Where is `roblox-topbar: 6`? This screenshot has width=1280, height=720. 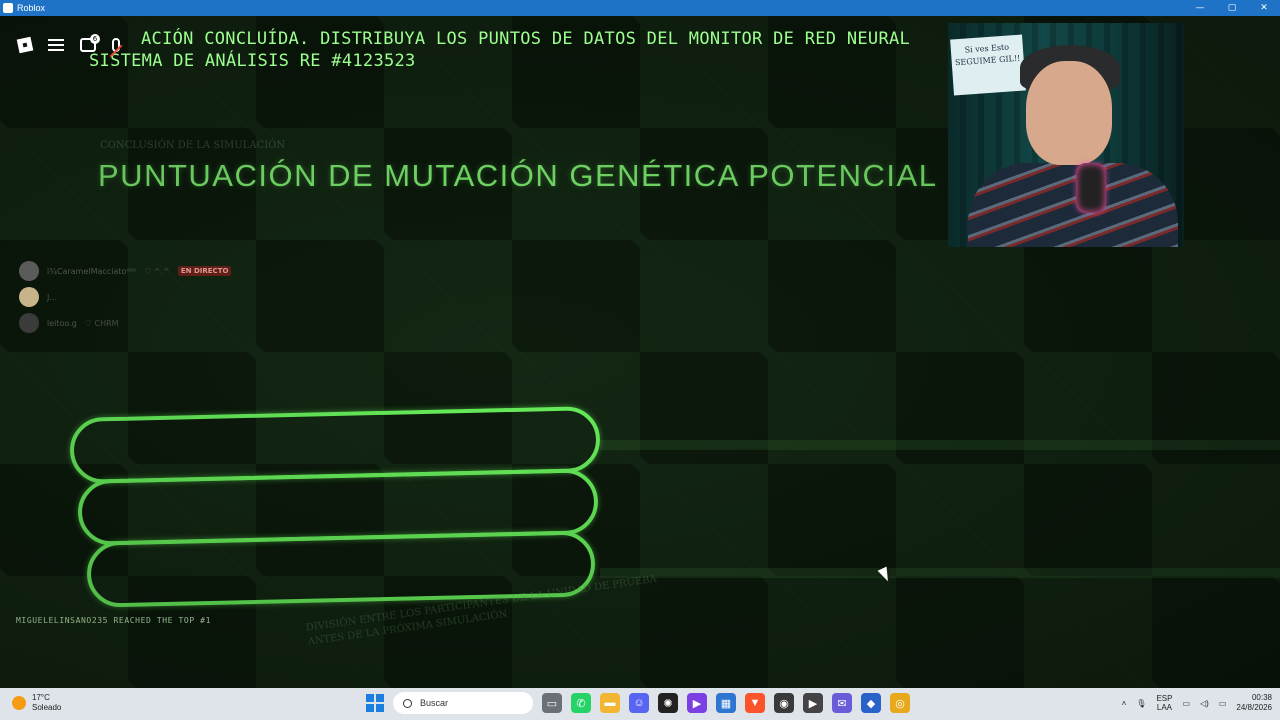
roblox-topbar: 6 is located at coordinates (68, 44).